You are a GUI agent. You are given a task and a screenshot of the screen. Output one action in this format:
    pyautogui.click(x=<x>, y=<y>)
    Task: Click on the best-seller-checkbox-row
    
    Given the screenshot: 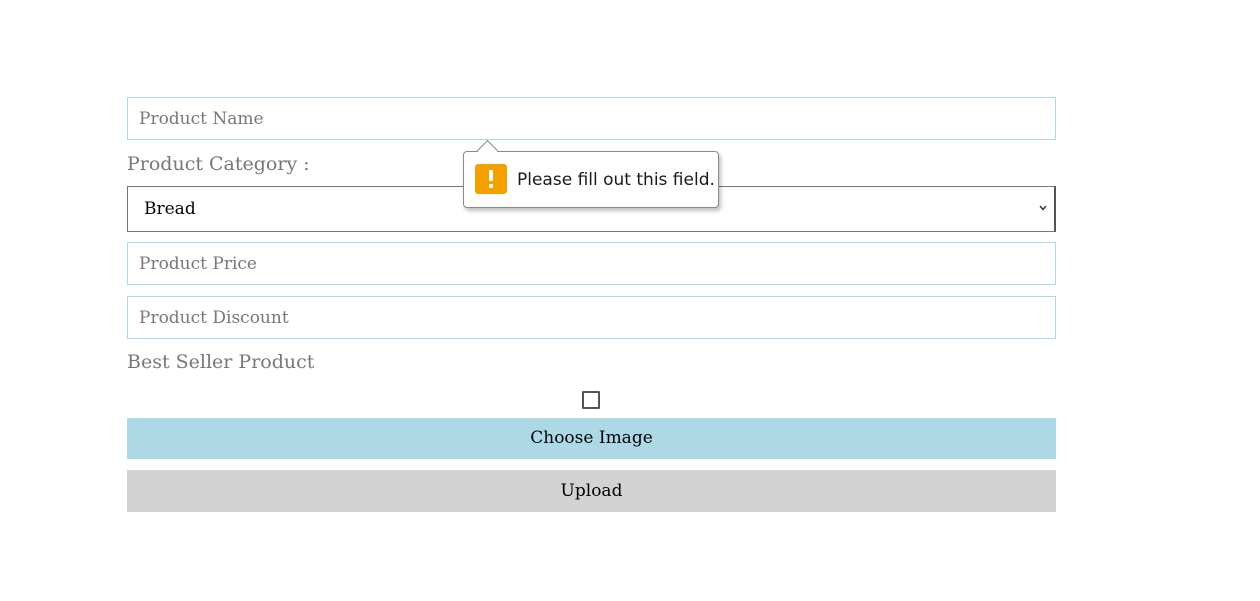 What is the action you would take?
    pyautogui.click(x=591, y=395)
    